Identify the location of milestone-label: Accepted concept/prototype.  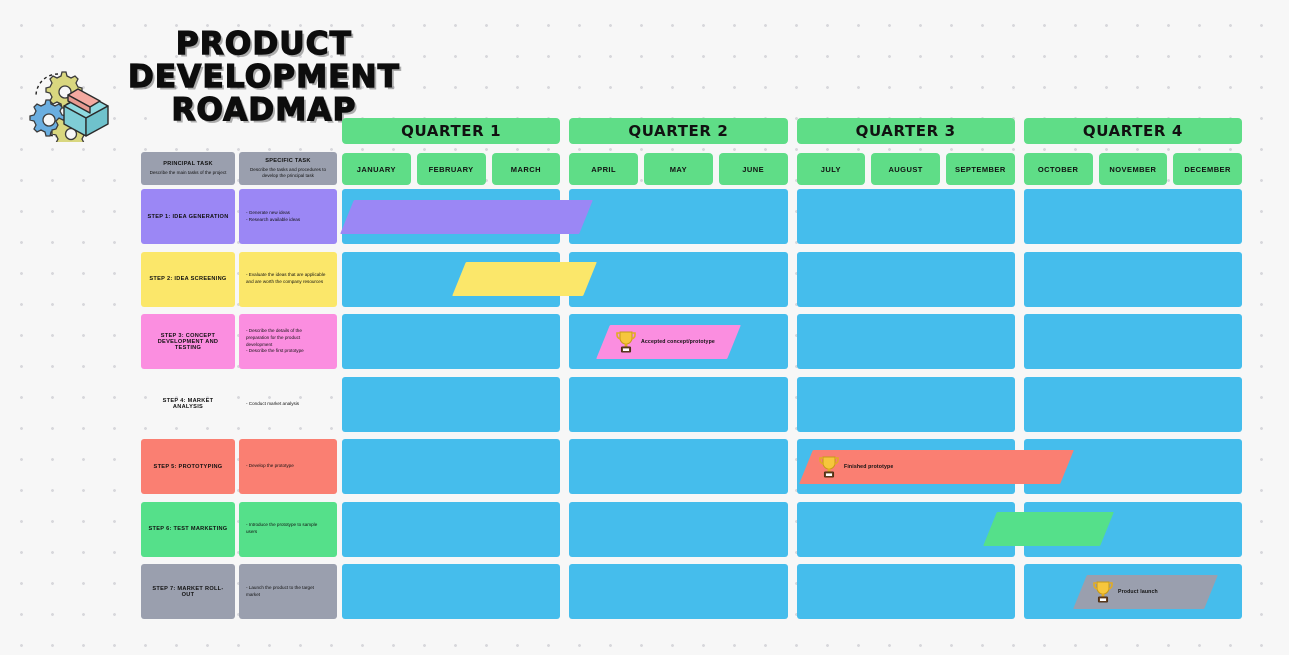
(678, 341).